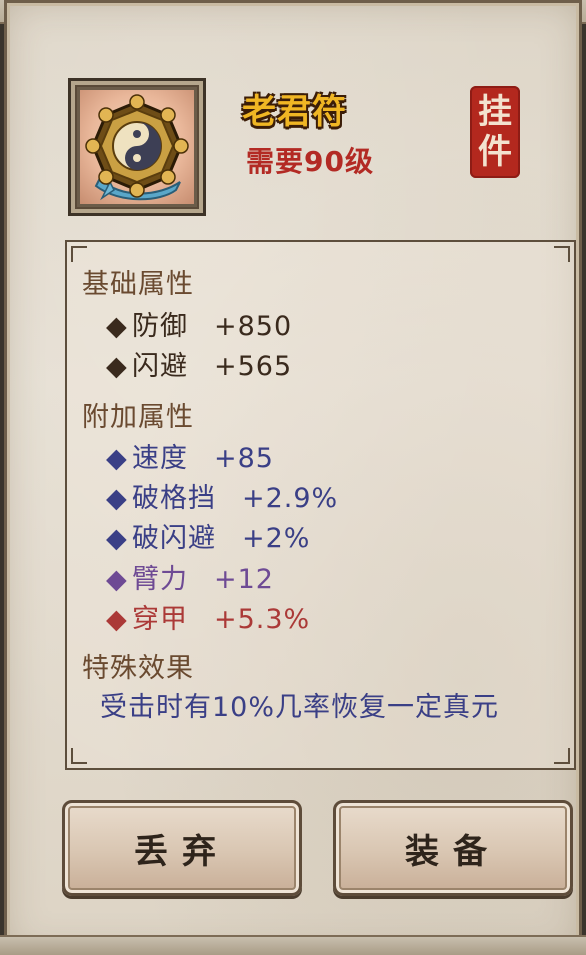 This screenshot has width=586, height=955. I want to click on attr-name: 破闪避, so click(174, 538).